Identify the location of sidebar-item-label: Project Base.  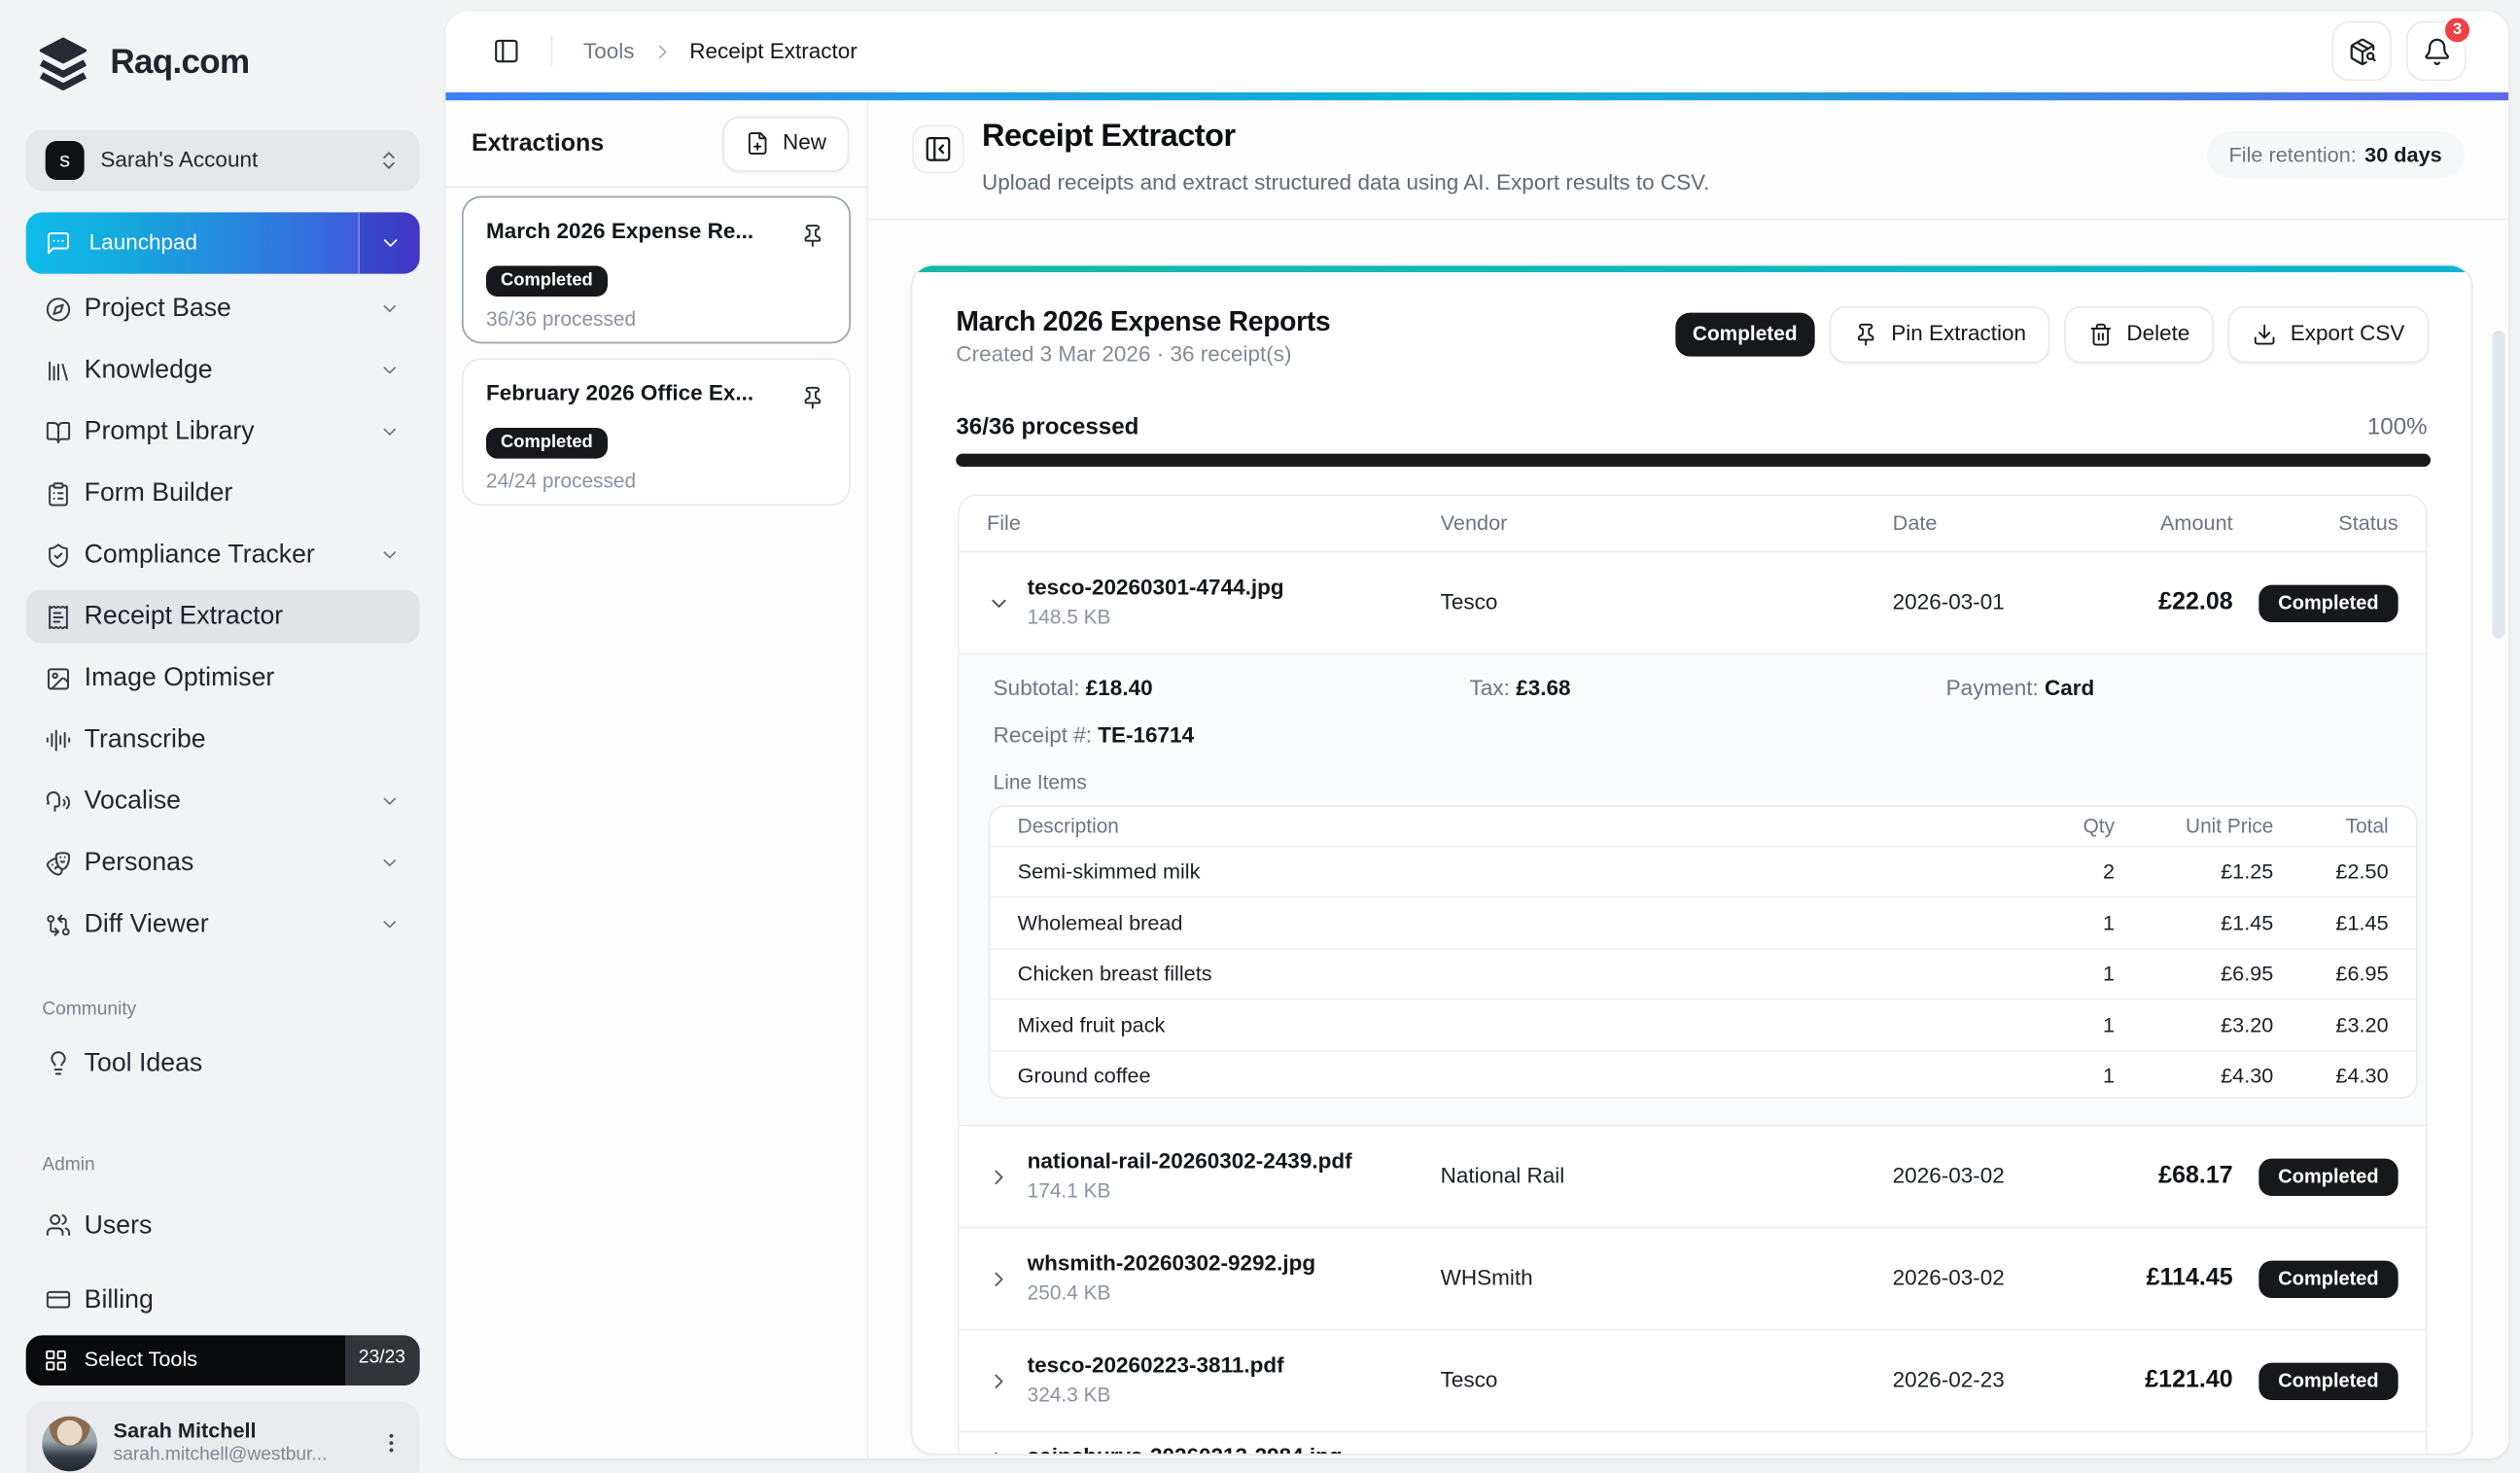
(157, 309).